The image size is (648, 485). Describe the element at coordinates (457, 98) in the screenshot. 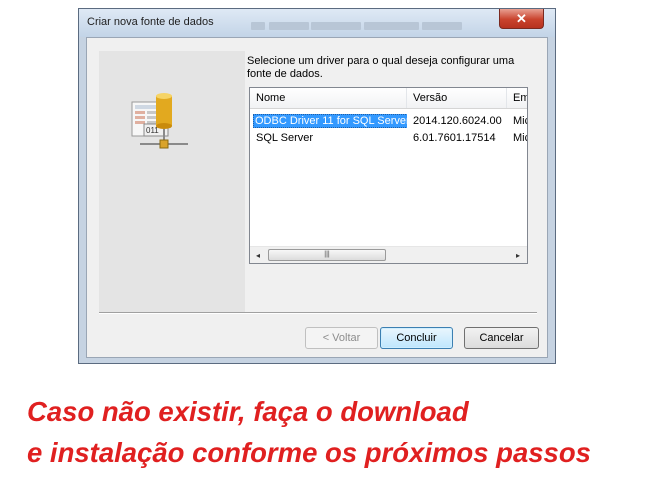

I see `column-header-version: Versão` at that location.